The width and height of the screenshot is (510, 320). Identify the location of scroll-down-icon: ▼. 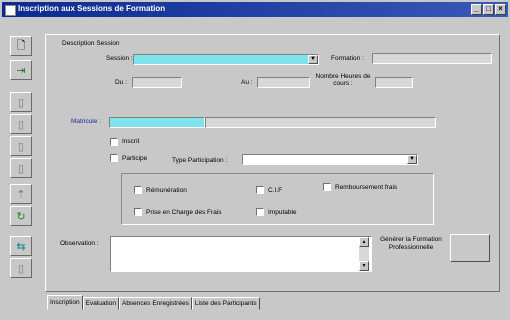
(364, 266).